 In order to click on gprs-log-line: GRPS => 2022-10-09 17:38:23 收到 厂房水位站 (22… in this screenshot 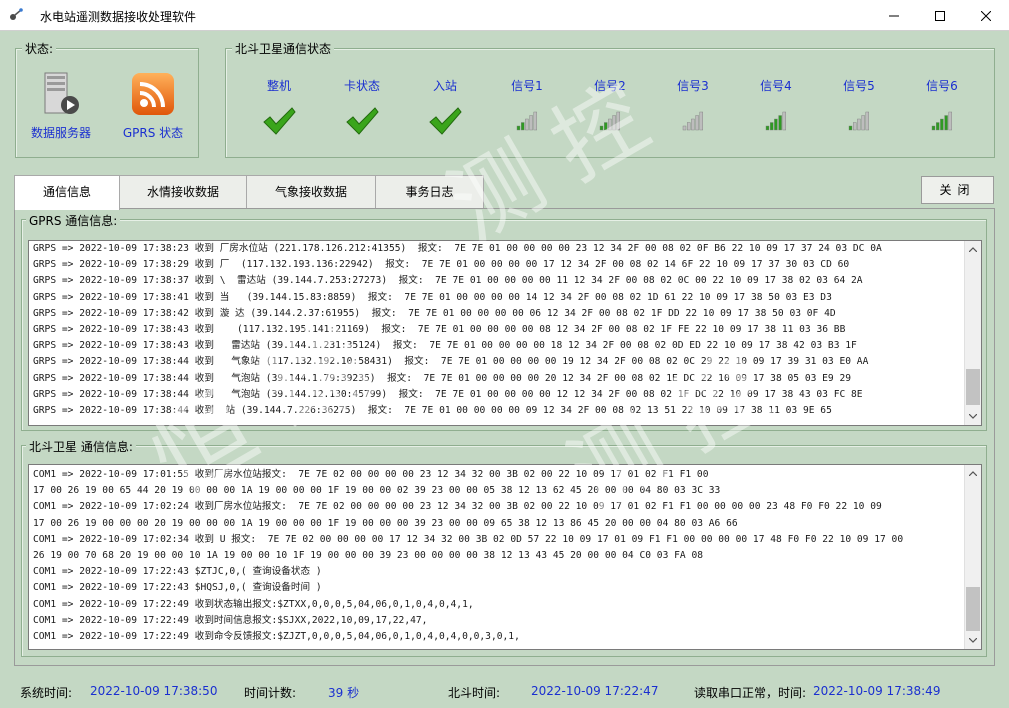, I will do `click(457, 248)`.